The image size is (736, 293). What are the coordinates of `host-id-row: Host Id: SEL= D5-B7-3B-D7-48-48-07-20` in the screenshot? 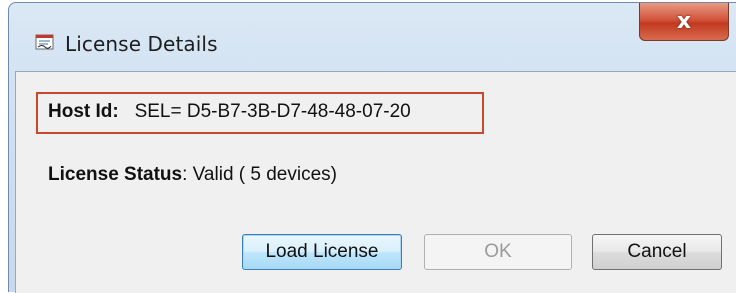 It's located at (229, 112).